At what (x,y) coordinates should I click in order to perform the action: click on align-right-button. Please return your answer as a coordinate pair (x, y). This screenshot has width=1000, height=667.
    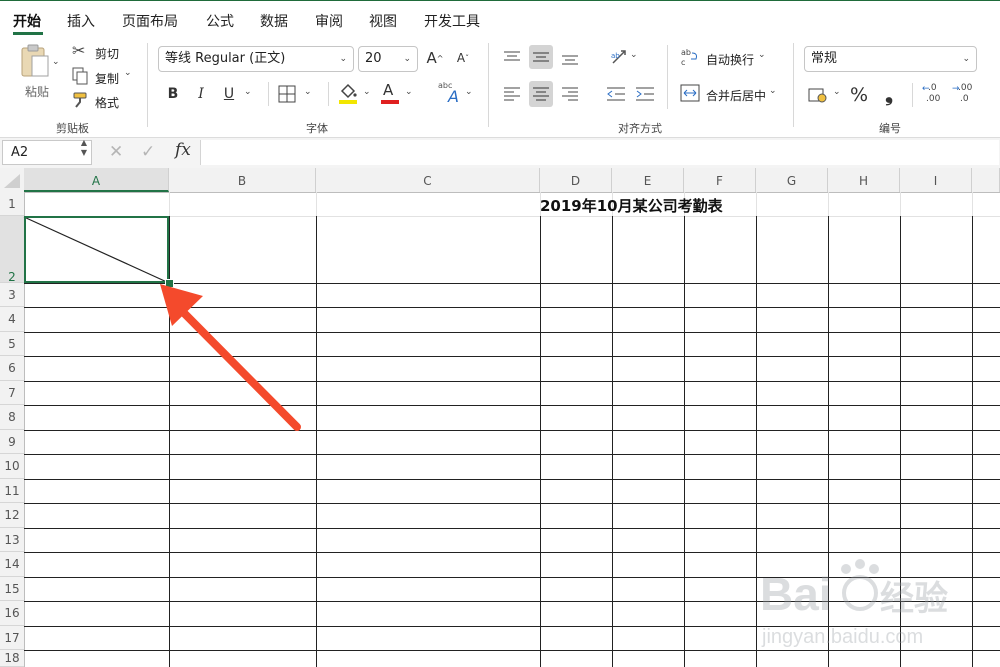
    Looking at the image, I should click on (570, 94).